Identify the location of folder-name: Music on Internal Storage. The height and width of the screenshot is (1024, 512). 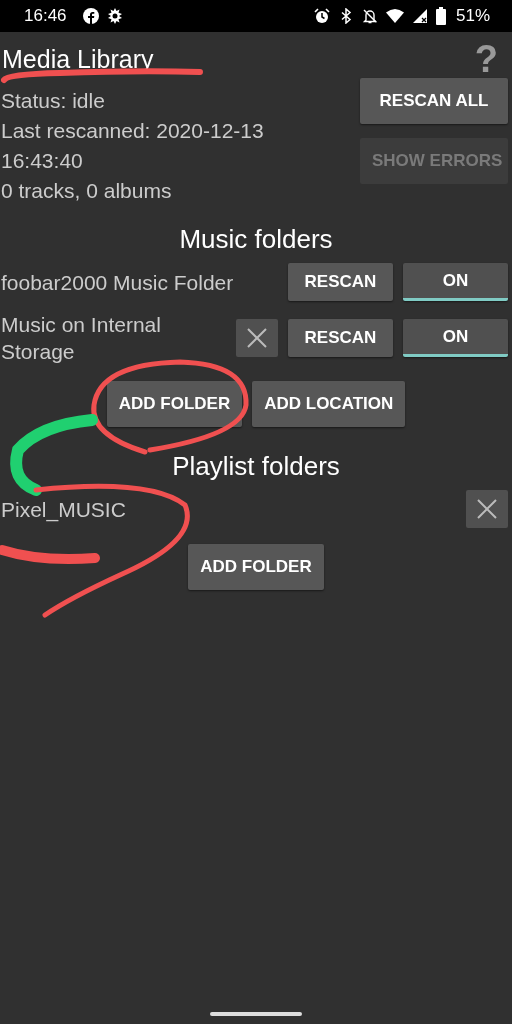
(81, 338).